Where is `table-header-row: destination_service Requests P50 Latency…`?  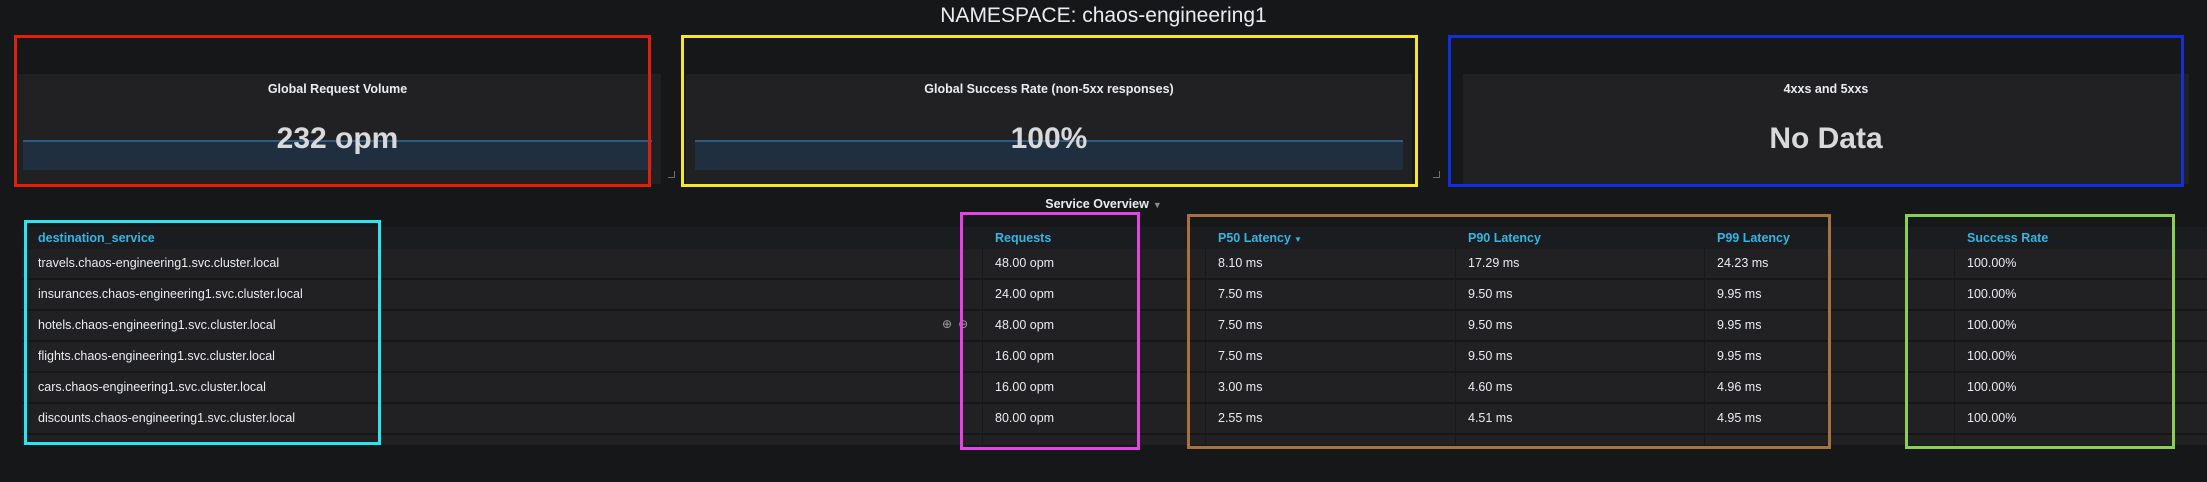
table-header-row: destination_service Requests P50 Latency… is located at coordinates (1114, 238).